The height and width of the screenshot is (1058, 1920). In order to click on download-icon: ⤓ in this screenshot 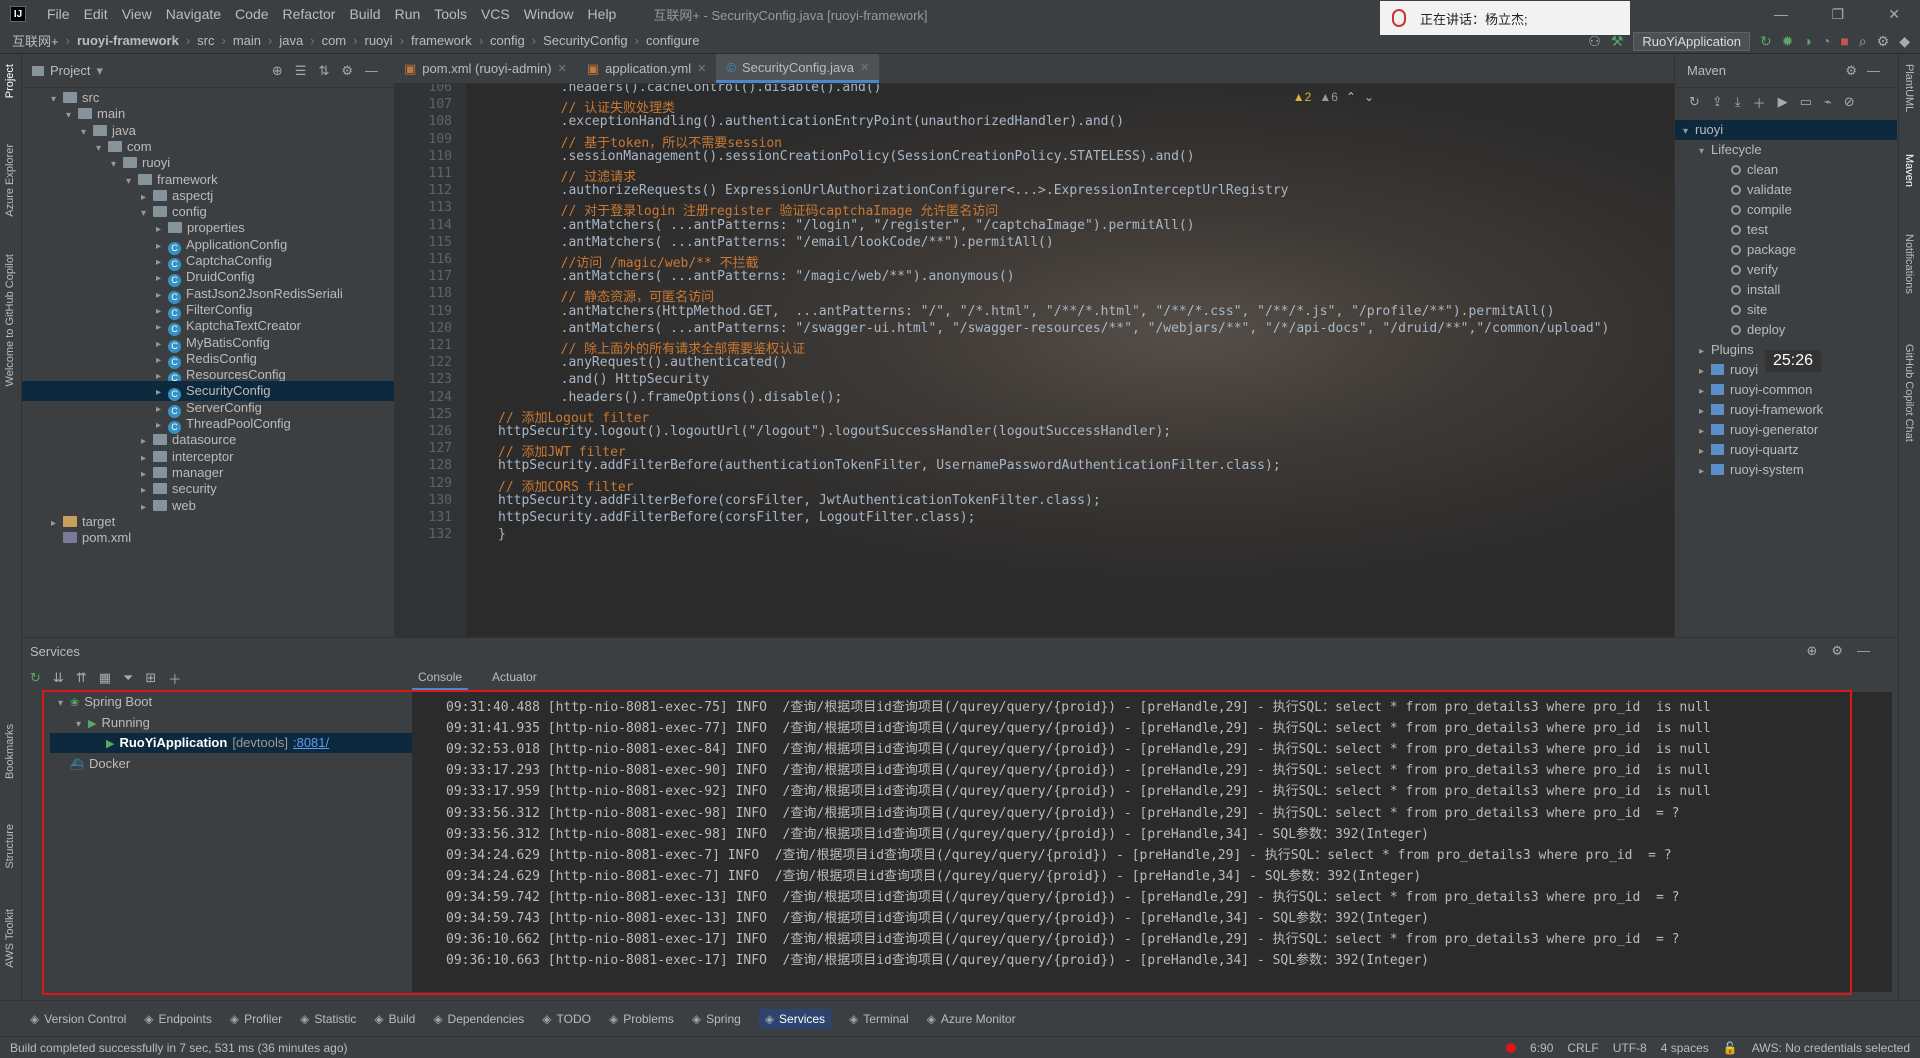, I will do `click(1738, 102)`.